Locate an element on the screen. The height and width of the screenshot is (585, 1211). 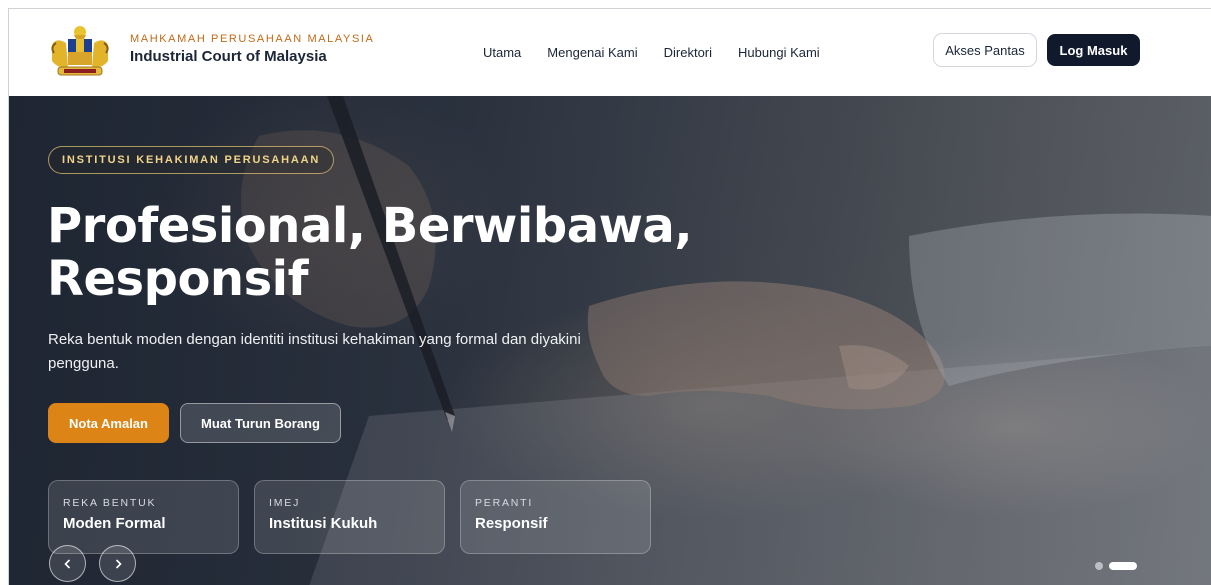
carousel-indicators is located at coordinates (1119, 566).